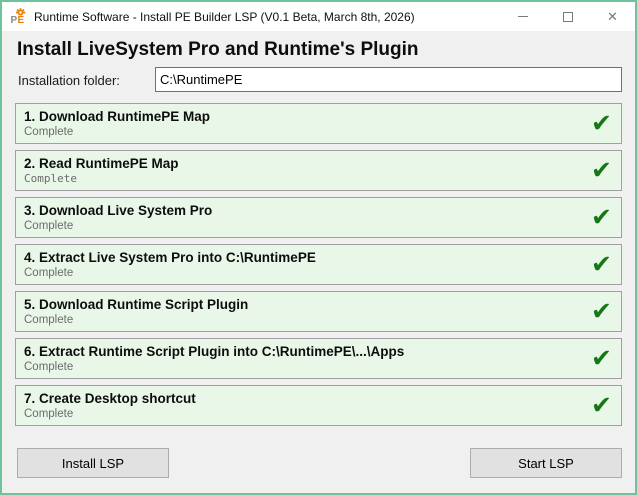 The height and width of the screenshot is (495, 637). I want to click on close-button: ✕, so click(612, 16).